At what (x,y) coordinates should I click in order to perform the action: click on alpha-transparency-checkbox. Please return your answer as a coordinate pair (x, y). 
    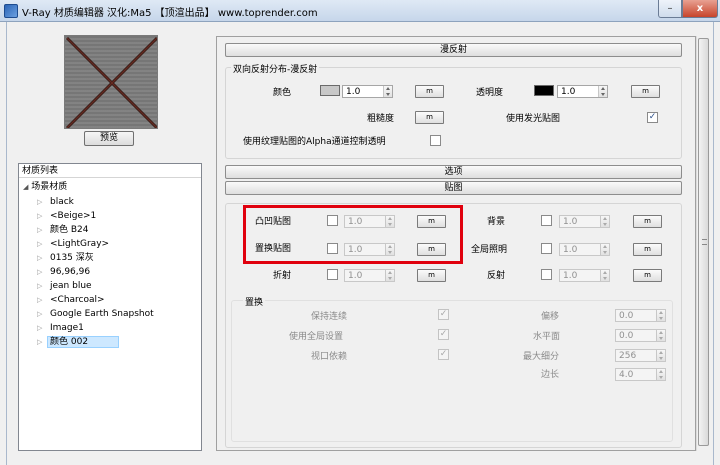
    Looking at the image, I should click on (435, 140).